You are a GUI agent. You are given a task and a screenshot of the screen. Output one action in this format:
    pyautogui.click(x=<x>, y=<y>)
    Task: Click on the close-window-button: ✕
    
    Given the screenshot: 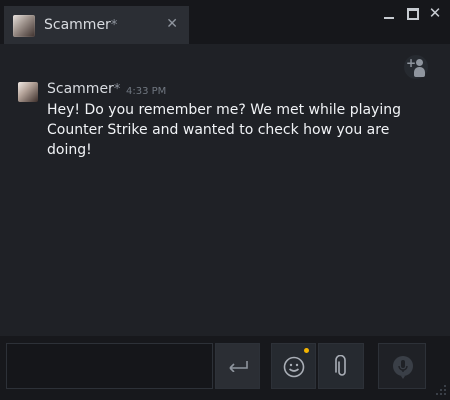 What is the action you would take?
    pyautogui.click(x=435, y=13)
    